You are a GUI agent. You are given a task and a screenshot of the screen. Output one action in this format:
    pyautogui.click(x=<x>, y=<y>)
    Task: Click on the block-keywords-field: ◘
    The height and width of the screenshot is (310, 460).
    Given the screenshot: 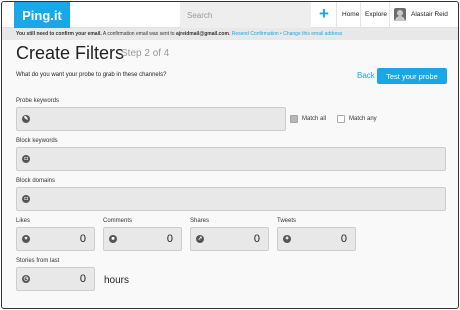 What is the action you would take?
    pyautogui.click(x=231, y=159)
    